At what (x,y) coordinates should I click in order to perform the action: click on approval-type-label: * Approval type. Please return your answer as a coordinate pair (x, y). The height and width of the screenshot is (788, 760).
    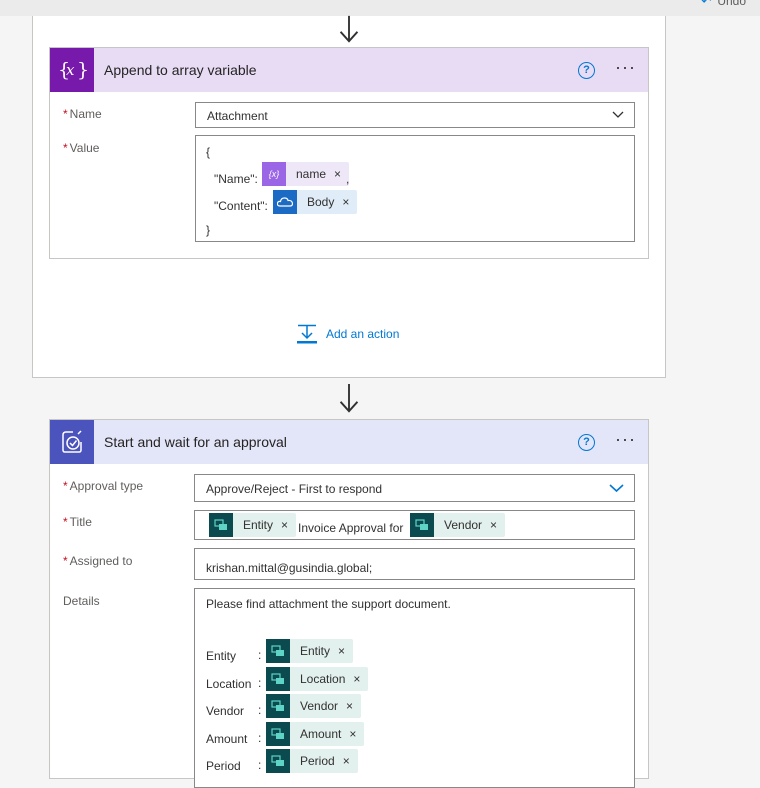
    Looking at the image, I should click on (103, 486).